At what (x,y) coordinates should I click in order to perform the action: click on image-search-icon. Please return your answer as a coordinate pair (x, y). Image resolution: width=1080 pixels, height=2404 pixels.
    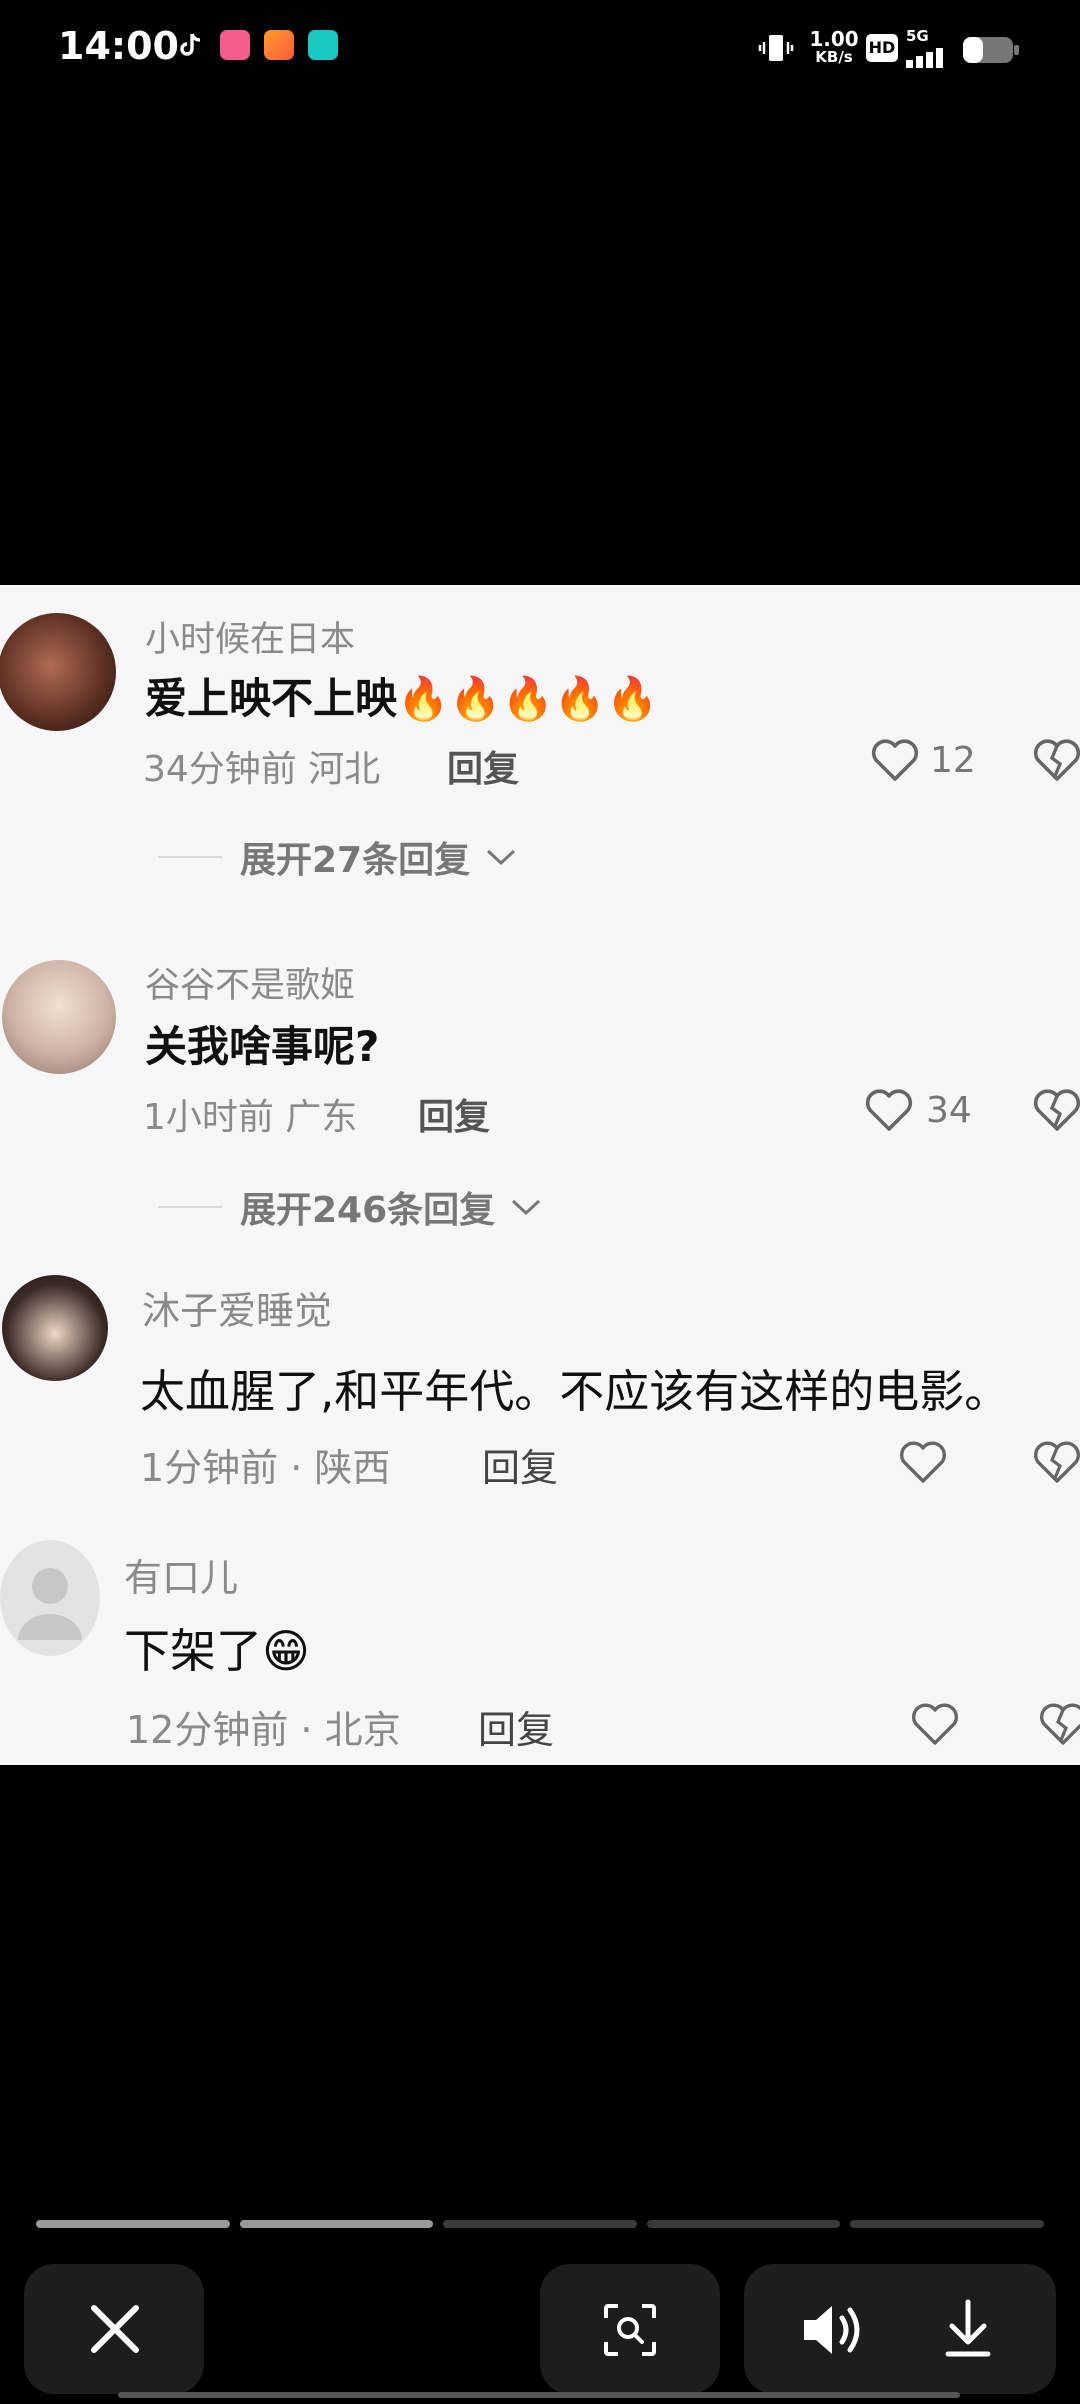
    Looking at the image, I should click on (630, 2330).